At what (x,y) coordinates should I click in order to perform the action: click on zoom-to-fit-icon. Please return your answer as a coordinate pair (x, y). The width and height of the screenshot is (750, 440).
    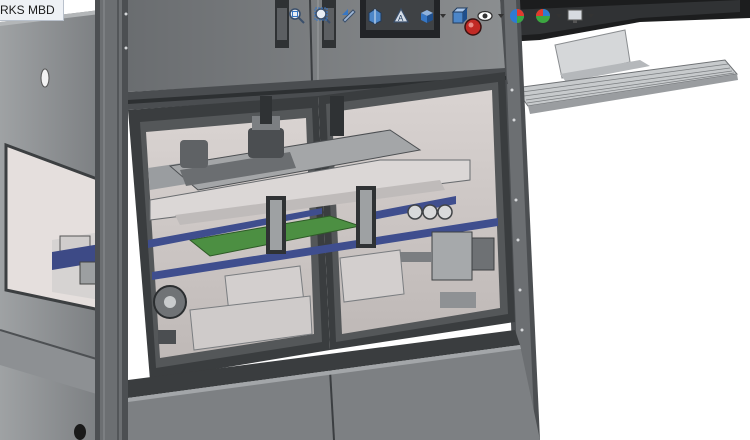
    Looking at the image, I should click on (297, 16).